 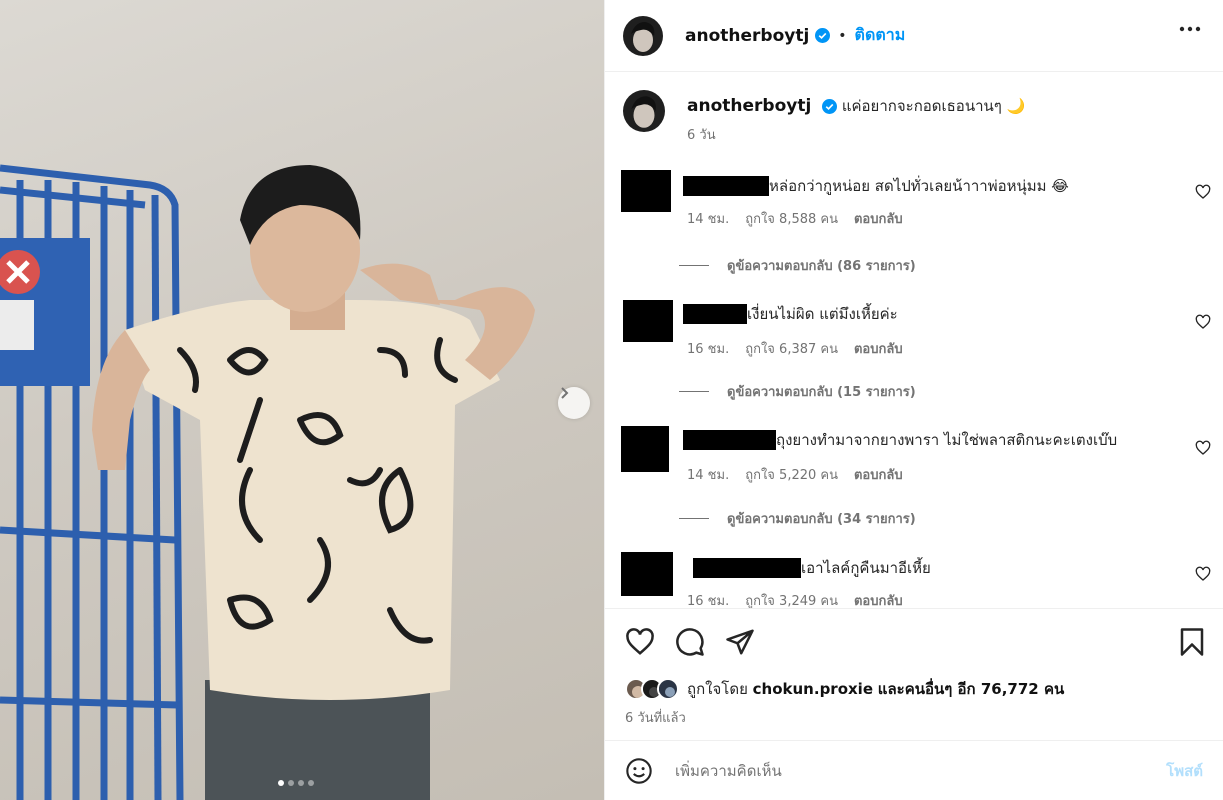 I want to click on view-replies-label: ดูข้อความตอบกลับ (34 รายการ), so click(x=821, y=519).